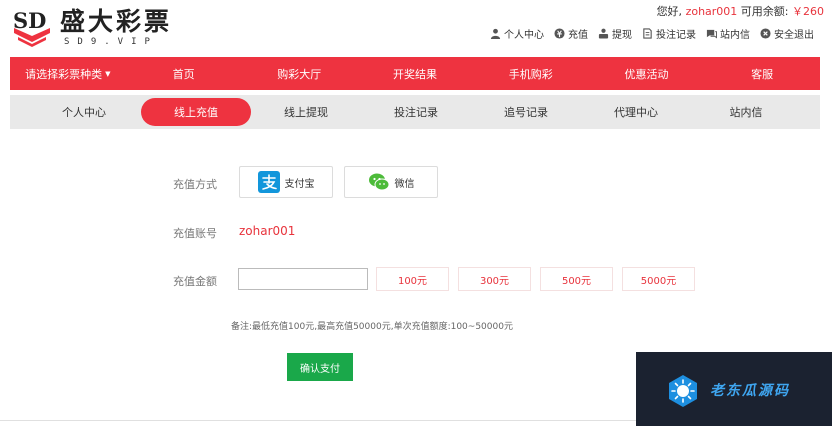  I want to click on logo-mark-text: SD, so click(29, 20).